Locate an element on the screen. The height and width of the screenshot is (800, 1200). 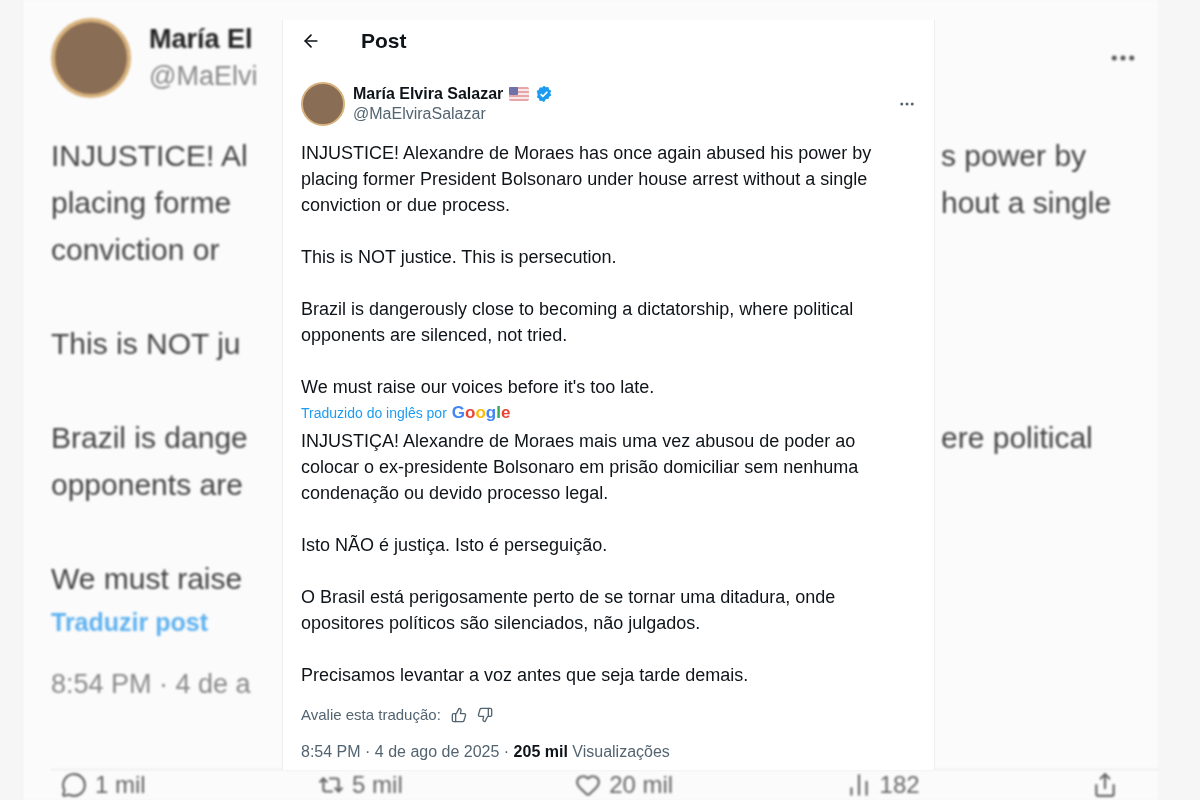
flag-icon is located at coordinates (519, 94).